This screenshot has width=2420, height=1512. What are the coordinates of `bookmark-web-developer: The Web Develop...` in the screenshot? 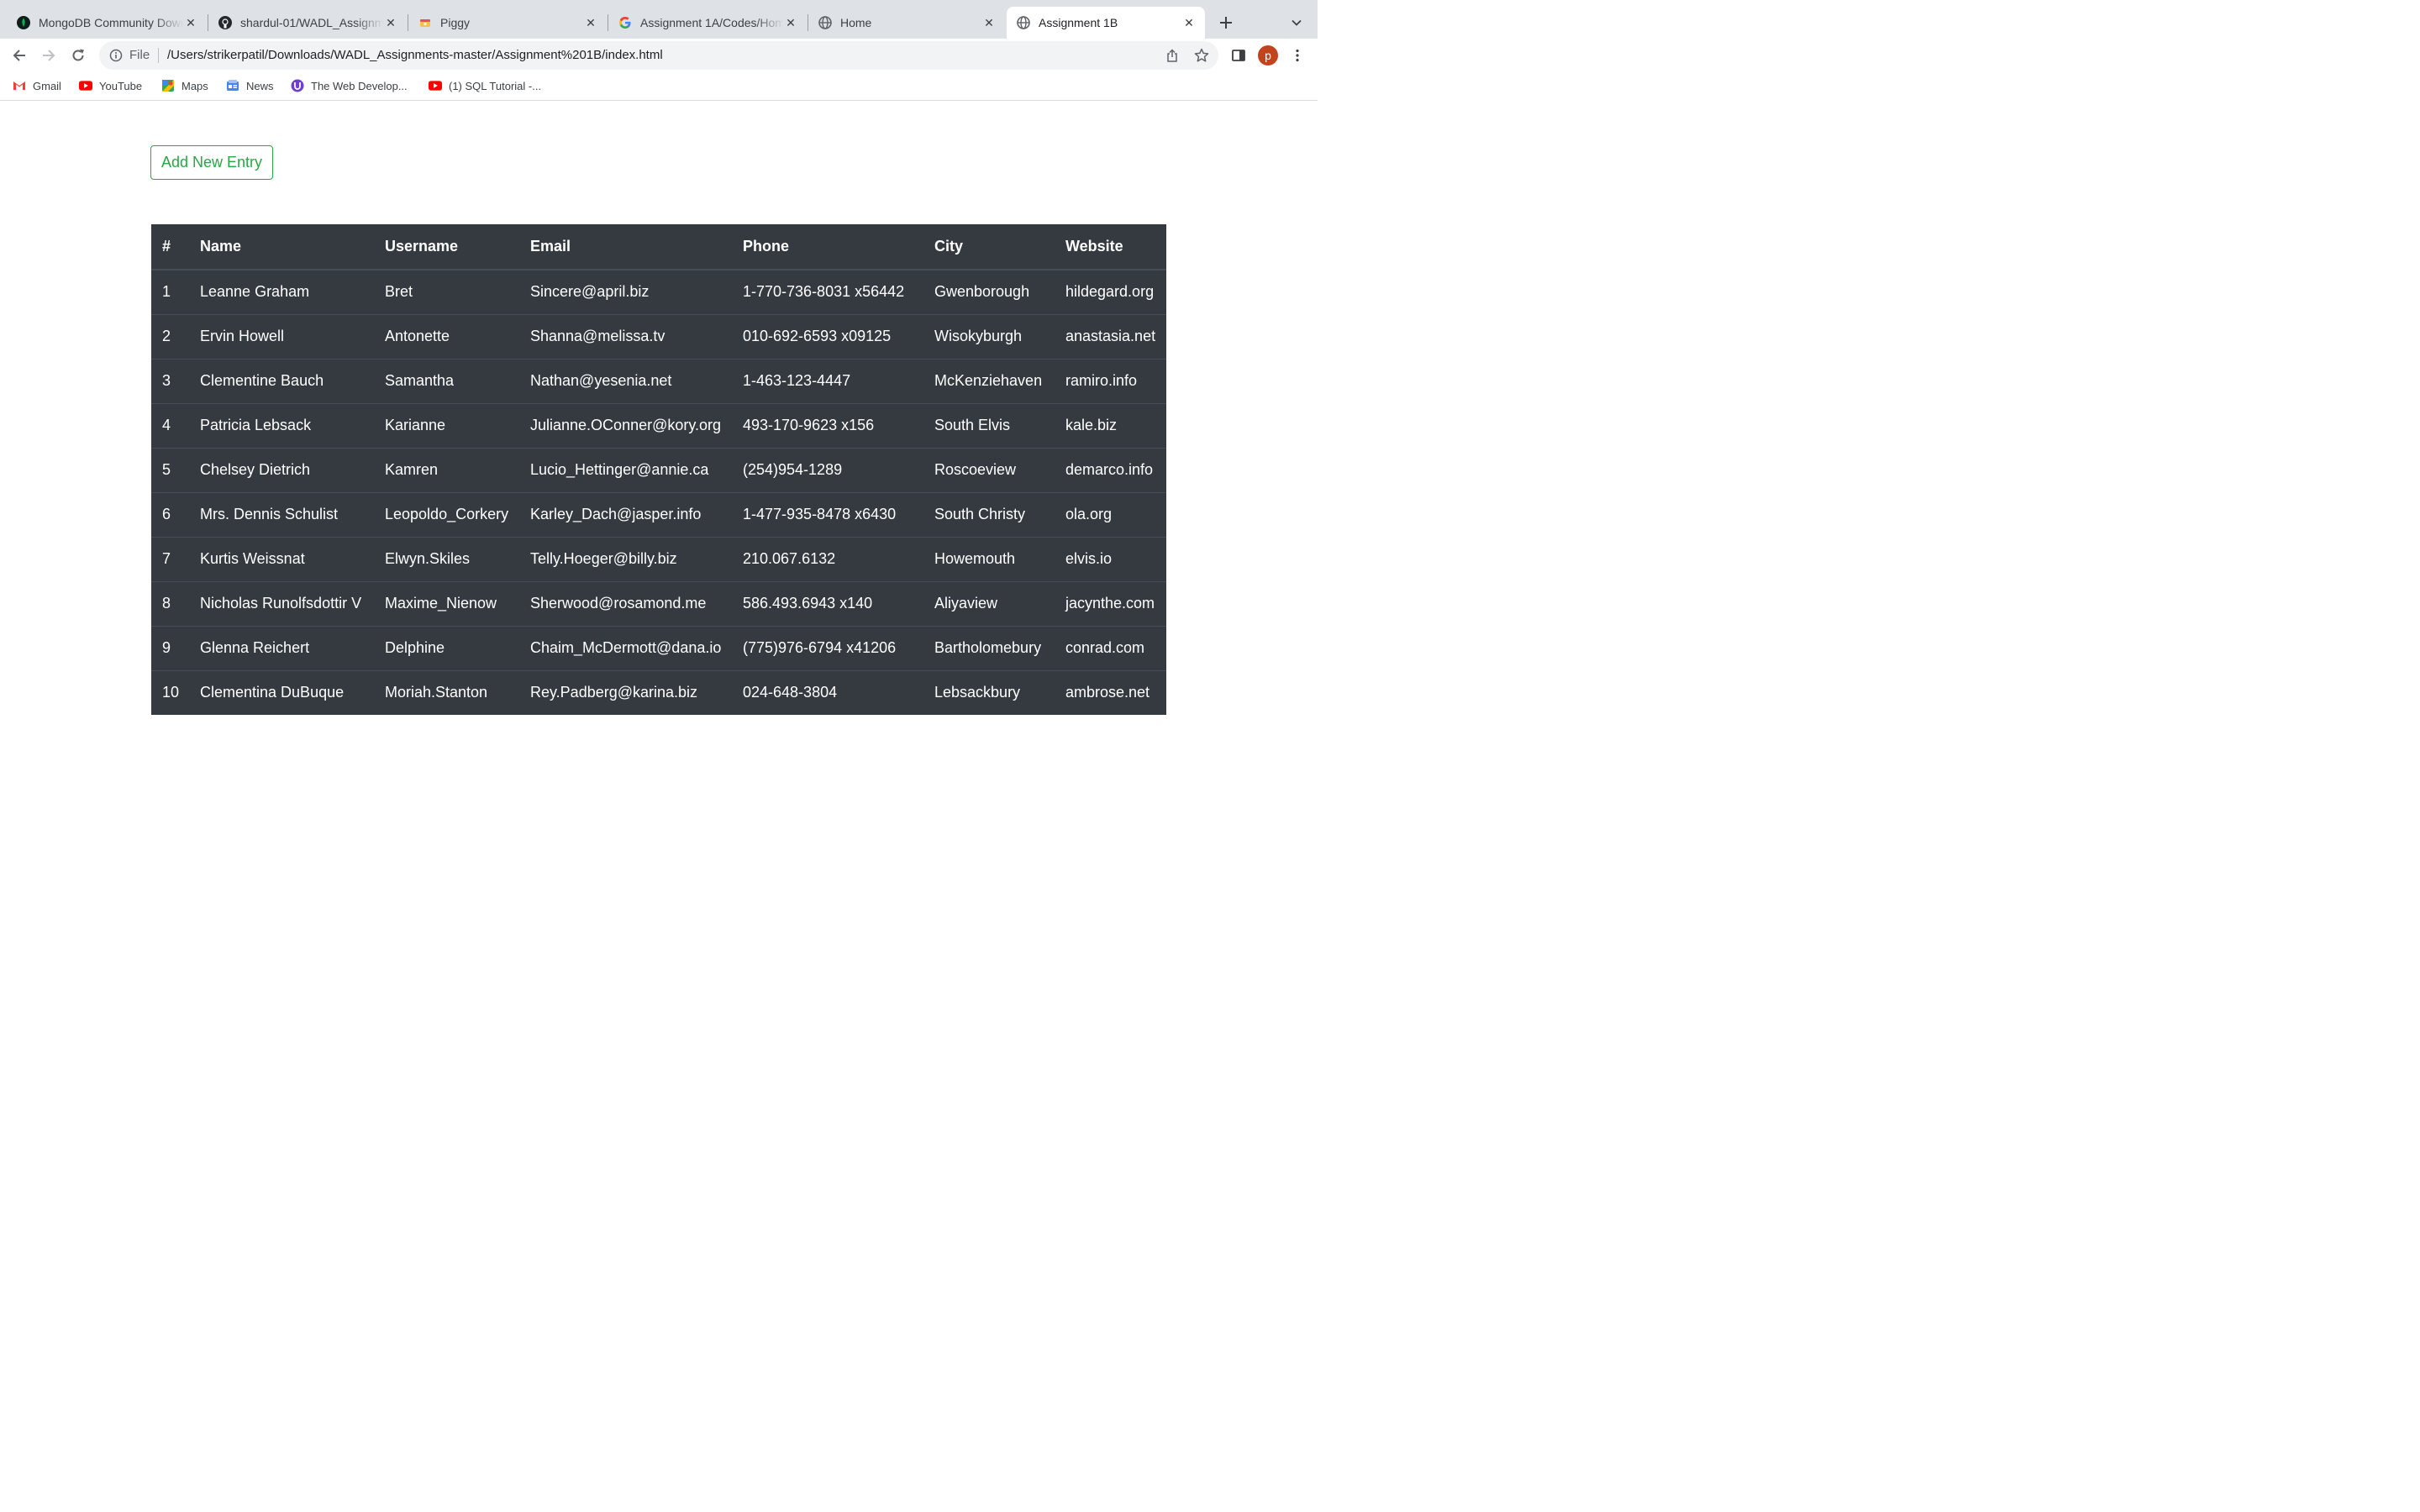 It's located at (349, 85).